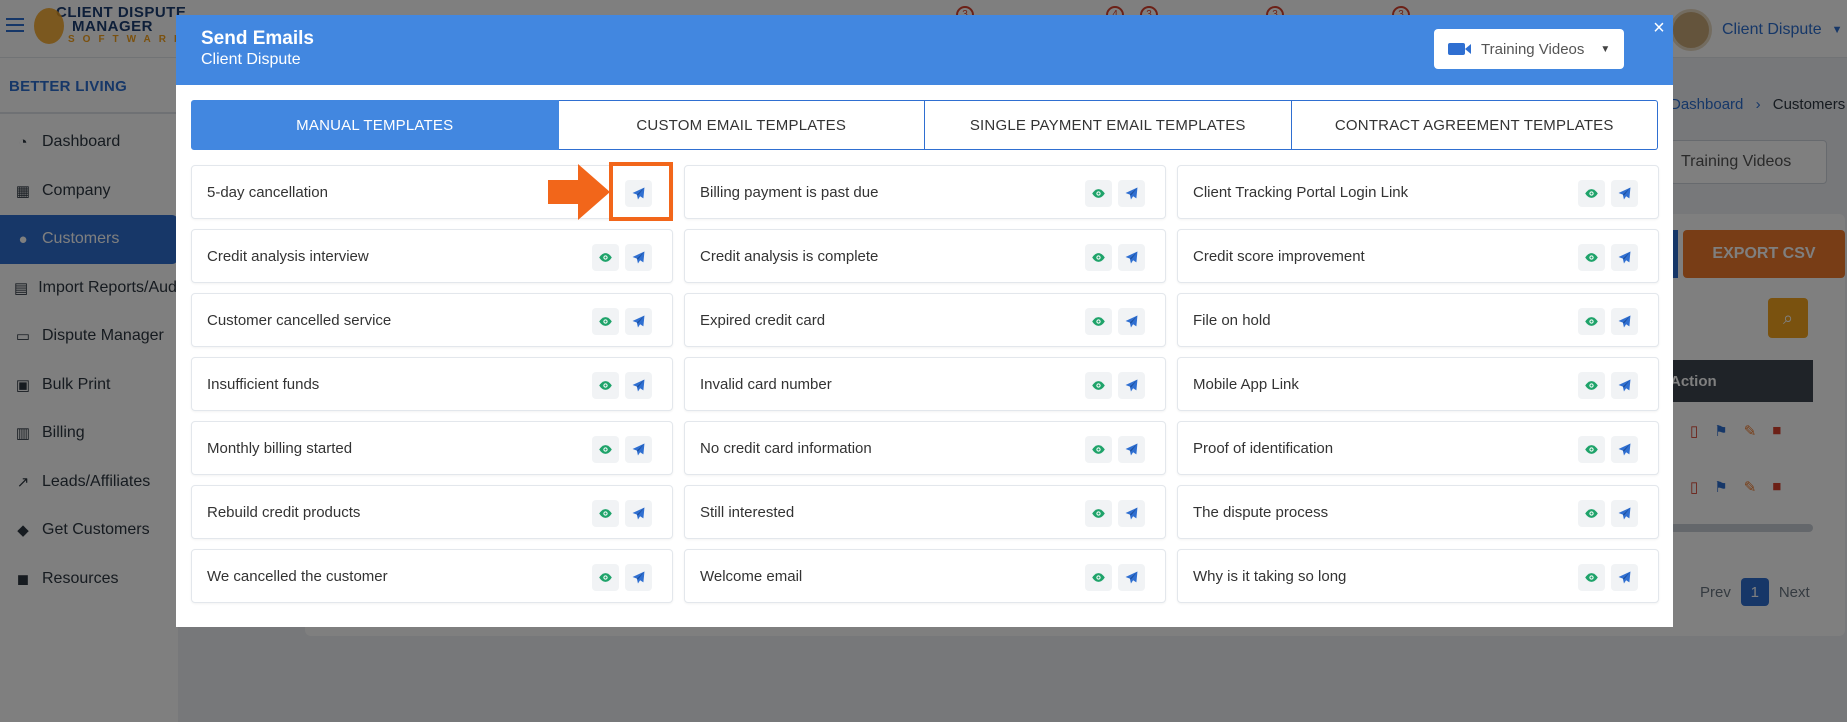 This screenshot has width=1847, height=722. I want to click on template-label: We cancelled the customer, so click(297, 576).